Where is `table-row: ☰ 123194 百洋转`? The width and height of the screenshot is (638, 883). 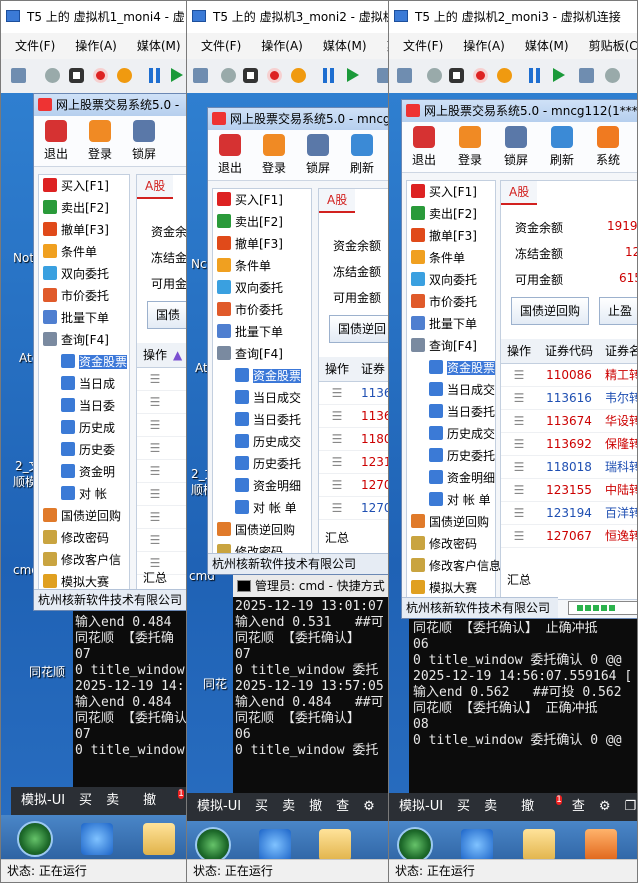 table-row: ☰ 123194 百洋转 is located at coordinates (569, 513).